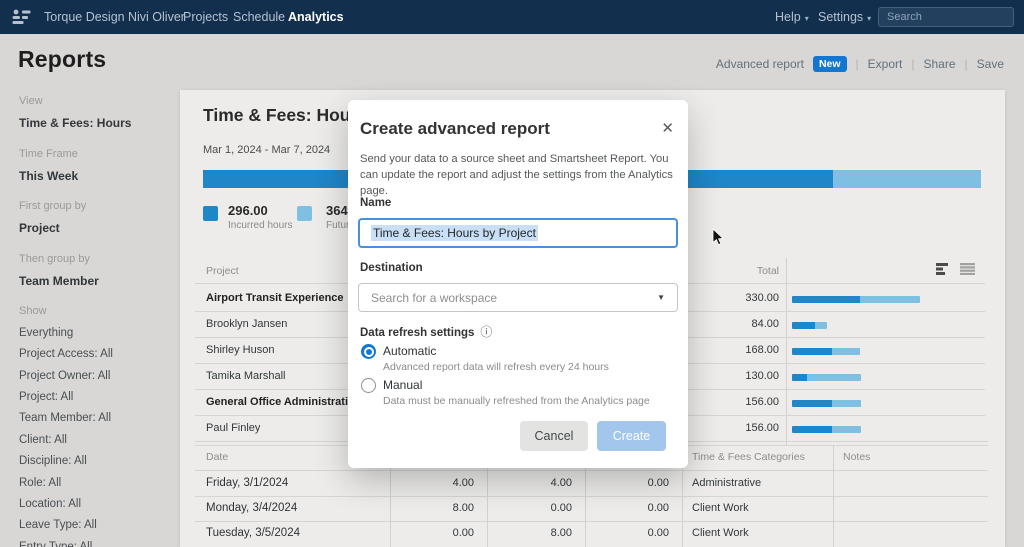 This screenshot has width=1024, height=547. Describe the element at coordinates (260, 225) in the screenshot. I see `incurred-hours-label: Incurred hours` at that location.